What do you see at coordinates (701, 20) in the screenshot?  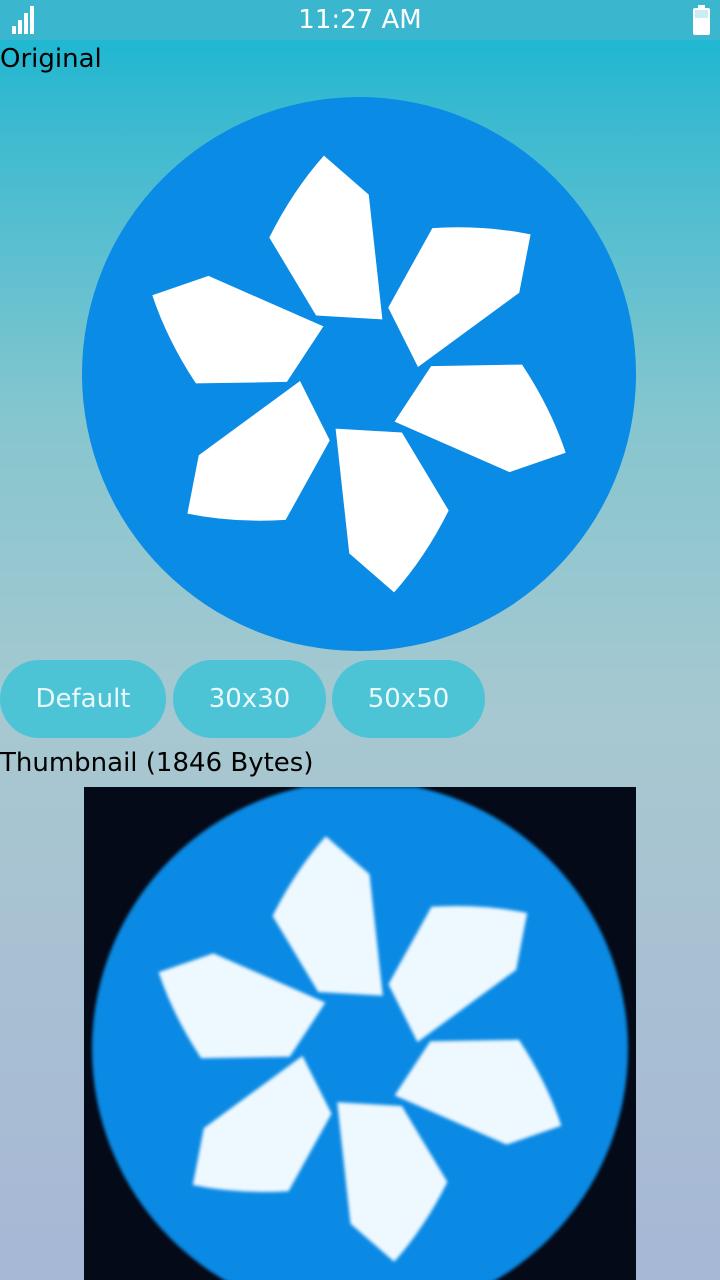 I see `battery-icon` at bounding box center [701, 20].